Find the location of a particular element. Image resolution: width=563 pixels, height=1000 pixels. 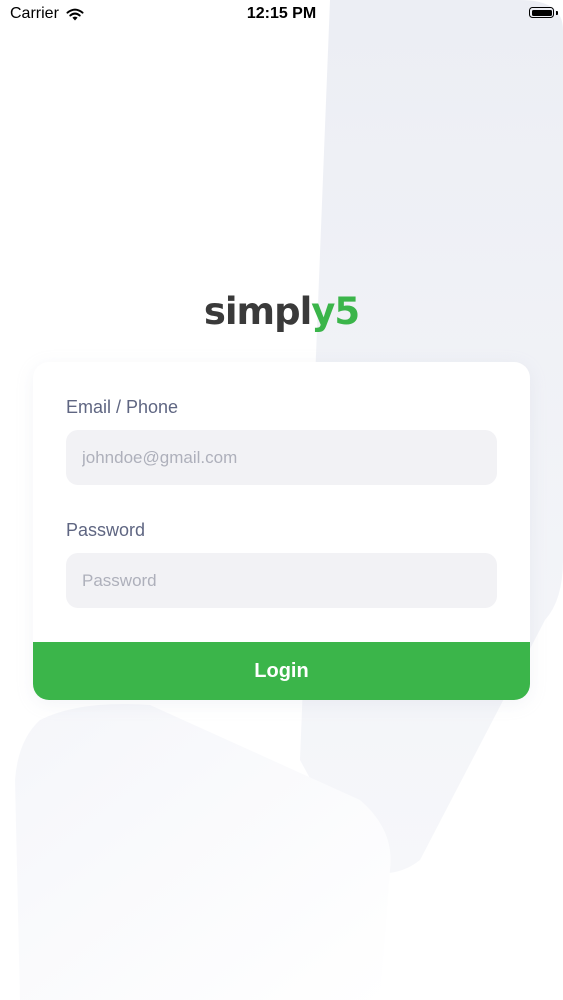

email-input is located at coordinates (281, 457).